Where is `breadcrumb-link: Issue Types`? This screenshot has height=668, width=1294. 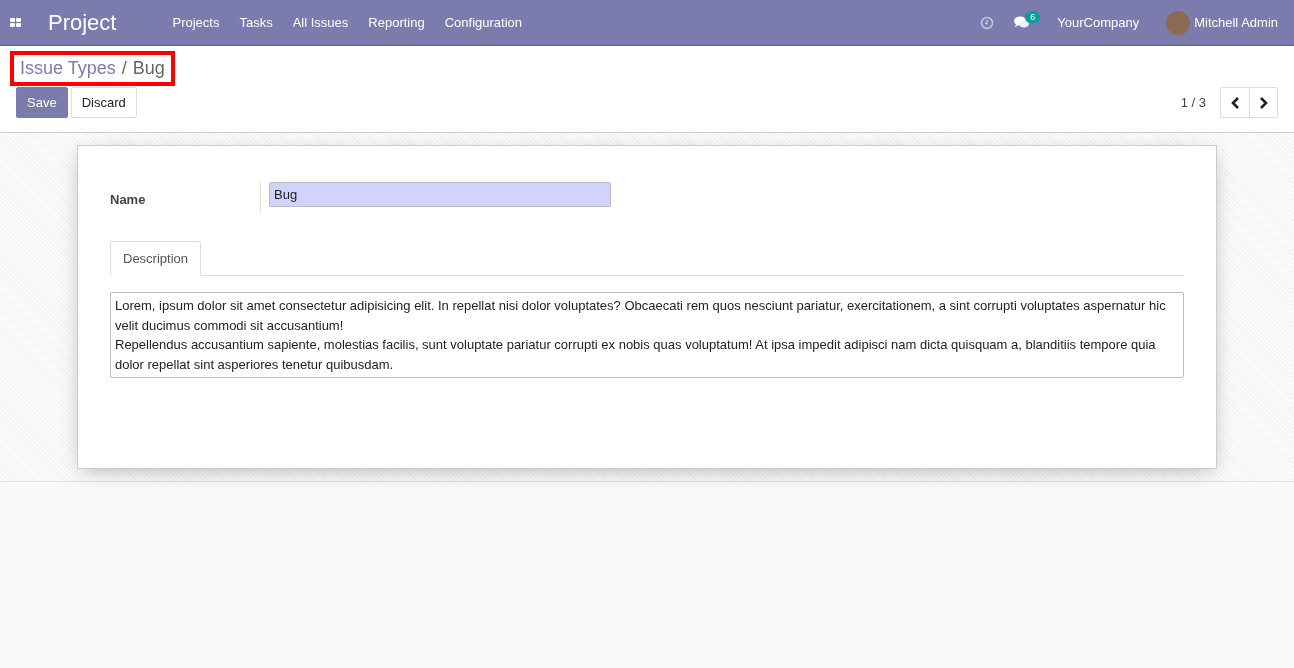
breadcrumb-link: Issue Types is located at coordinates (68, 68).